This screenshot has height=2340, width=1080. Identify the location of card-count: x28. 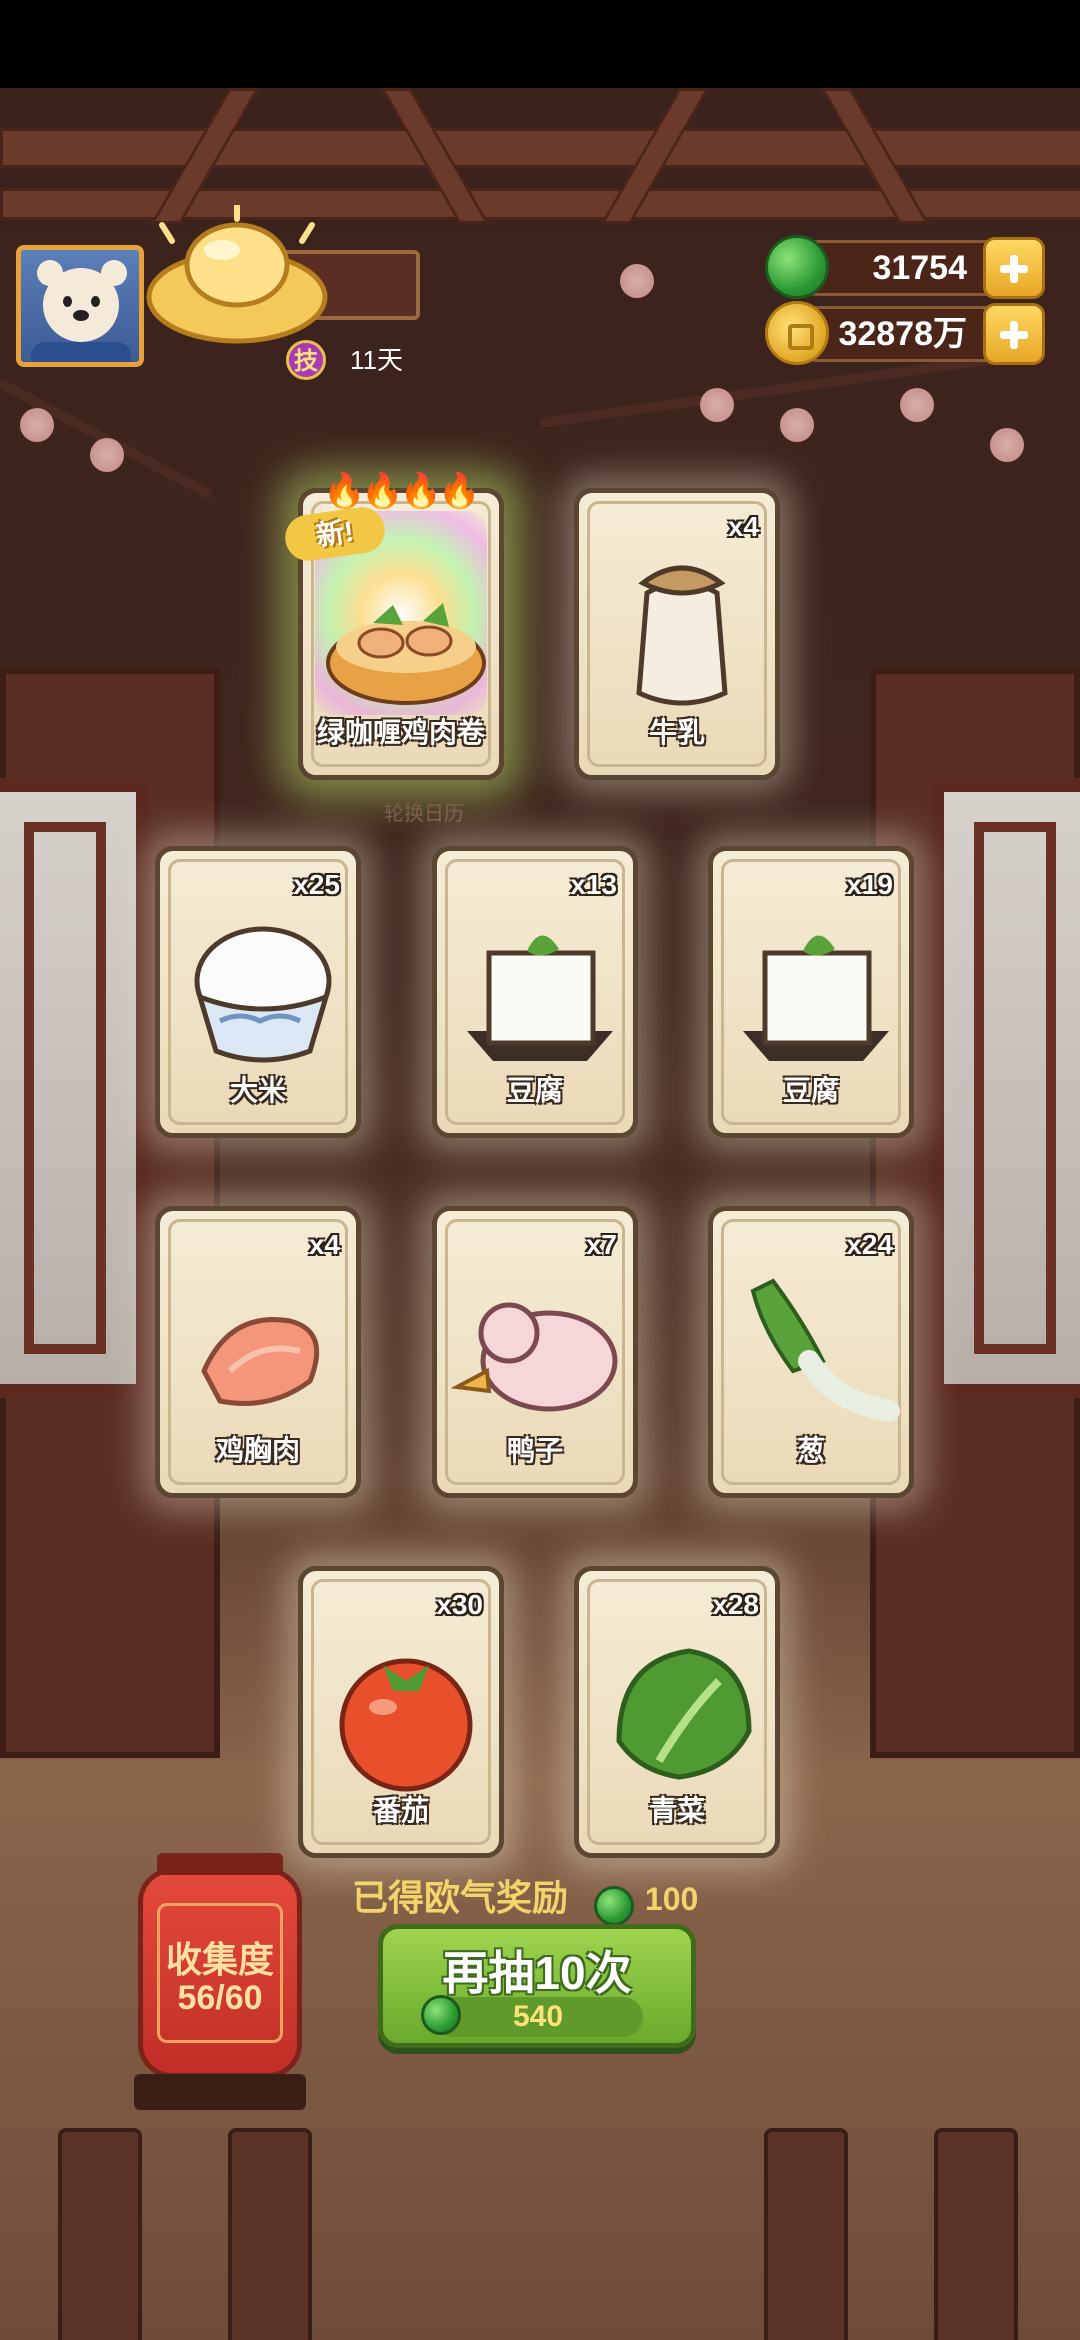
(735, 1604).